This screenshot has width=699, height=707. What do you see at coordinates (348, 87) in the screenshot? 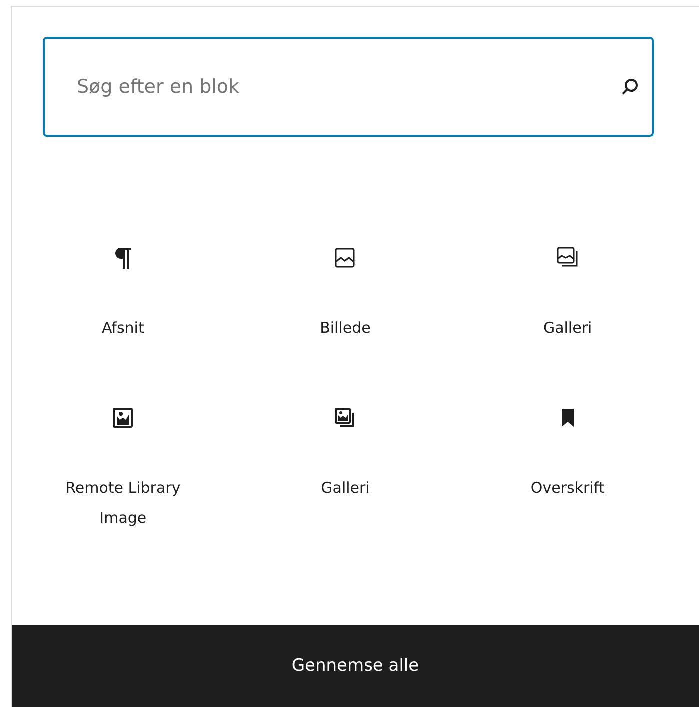
I see `search-field: Søg efter en blok` at bounding box center [348, 87].